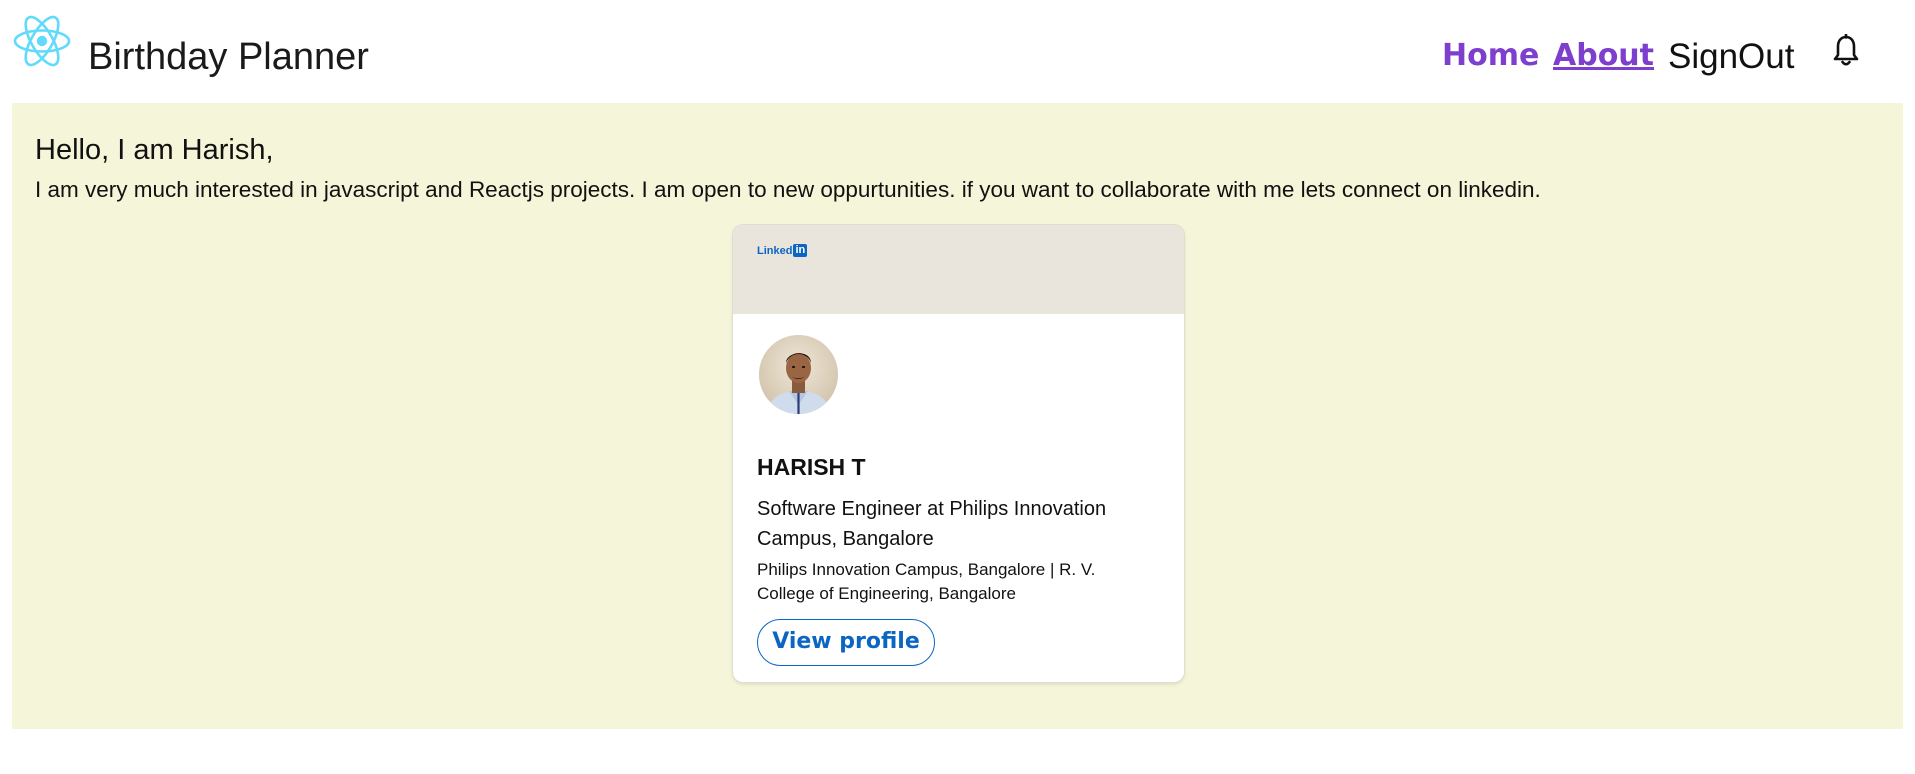 This screenshot has width=1915, height=774. I want to click on about-greeting: Hello, I am Harish,, so click(154, 150).